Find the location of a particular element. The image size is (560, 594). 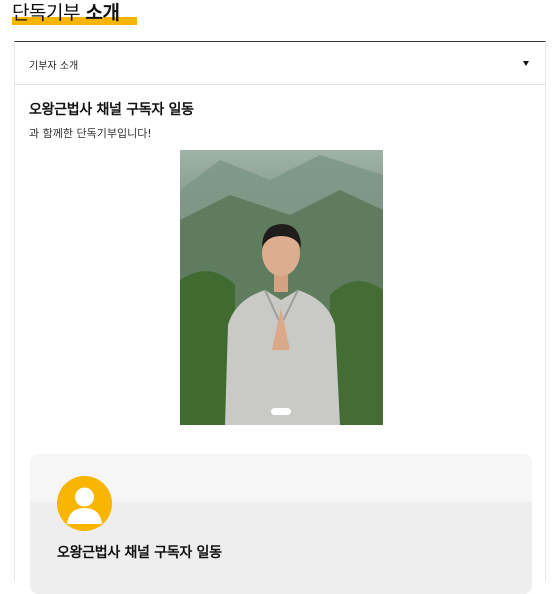

caret-down-icon is located at coordinates (526, 63).